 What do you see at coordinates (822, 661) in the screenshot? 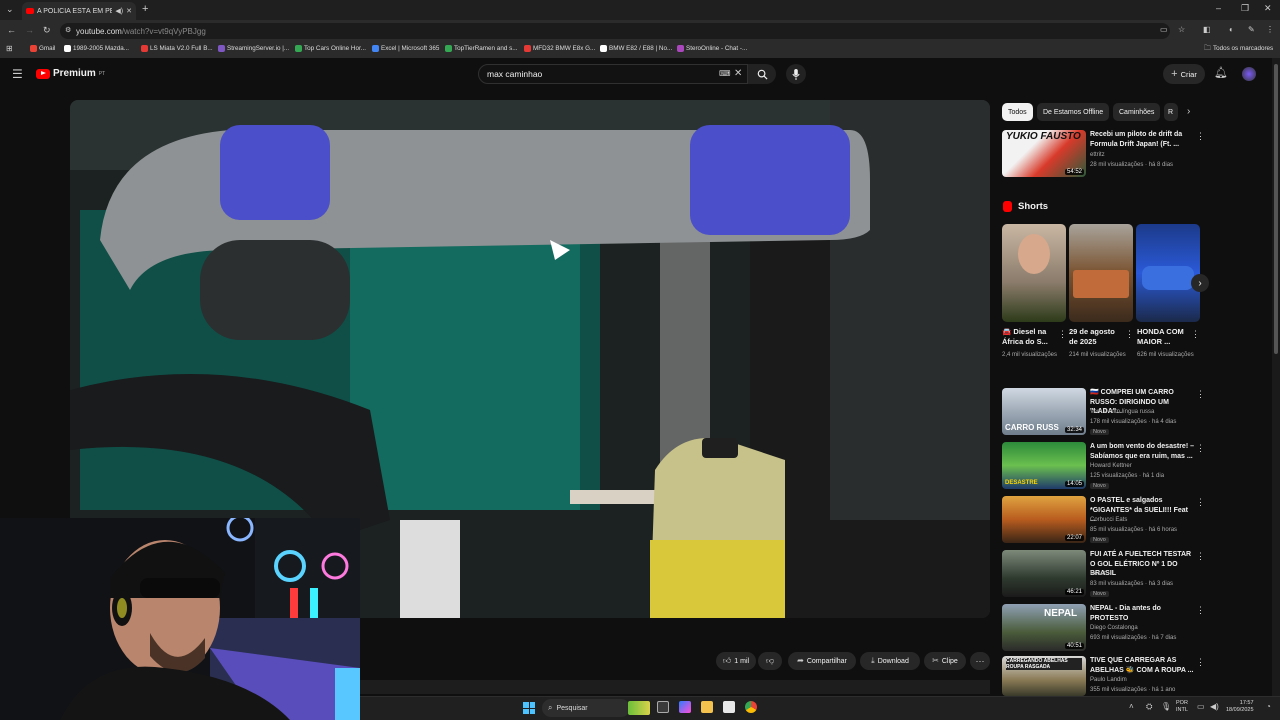
I see `share-button: ➦ Compartilhar` at bounding box center [822, 661].